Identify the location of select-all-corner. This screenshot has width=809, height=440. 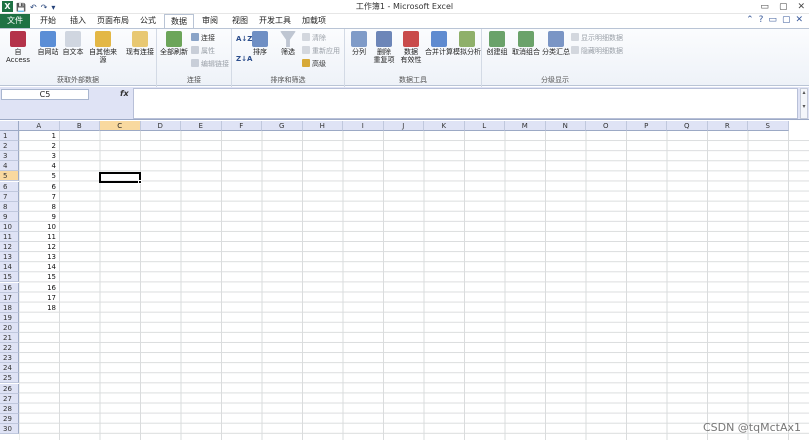
(9, 126).